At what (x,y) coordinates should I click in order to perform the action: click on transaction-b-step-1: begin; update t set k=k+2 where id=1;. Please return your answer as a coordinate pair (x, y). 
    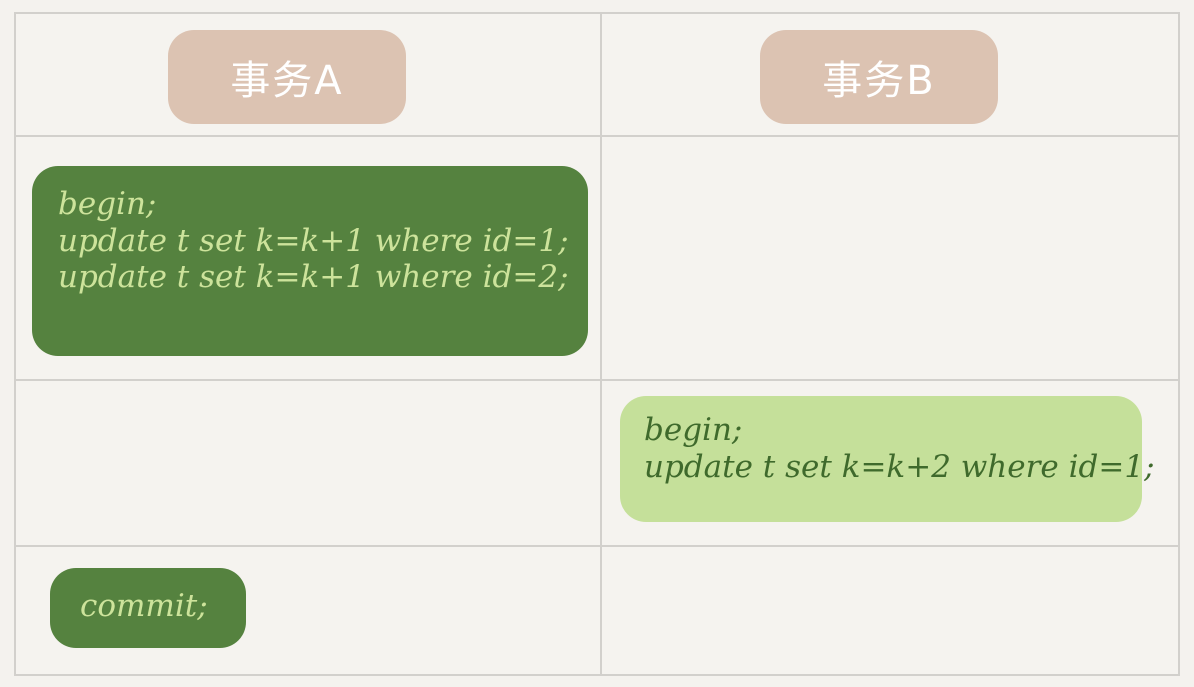
    Looking at the image, I should click on (887, 459).